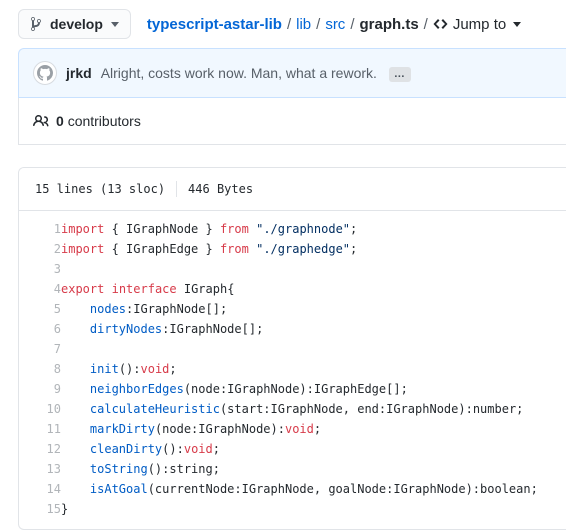 The image size is (566, 531). What do you see at coordinates (313, 469) in the screenshot?
I see `line-code: toString():string;` at bounding box center [313, 469].